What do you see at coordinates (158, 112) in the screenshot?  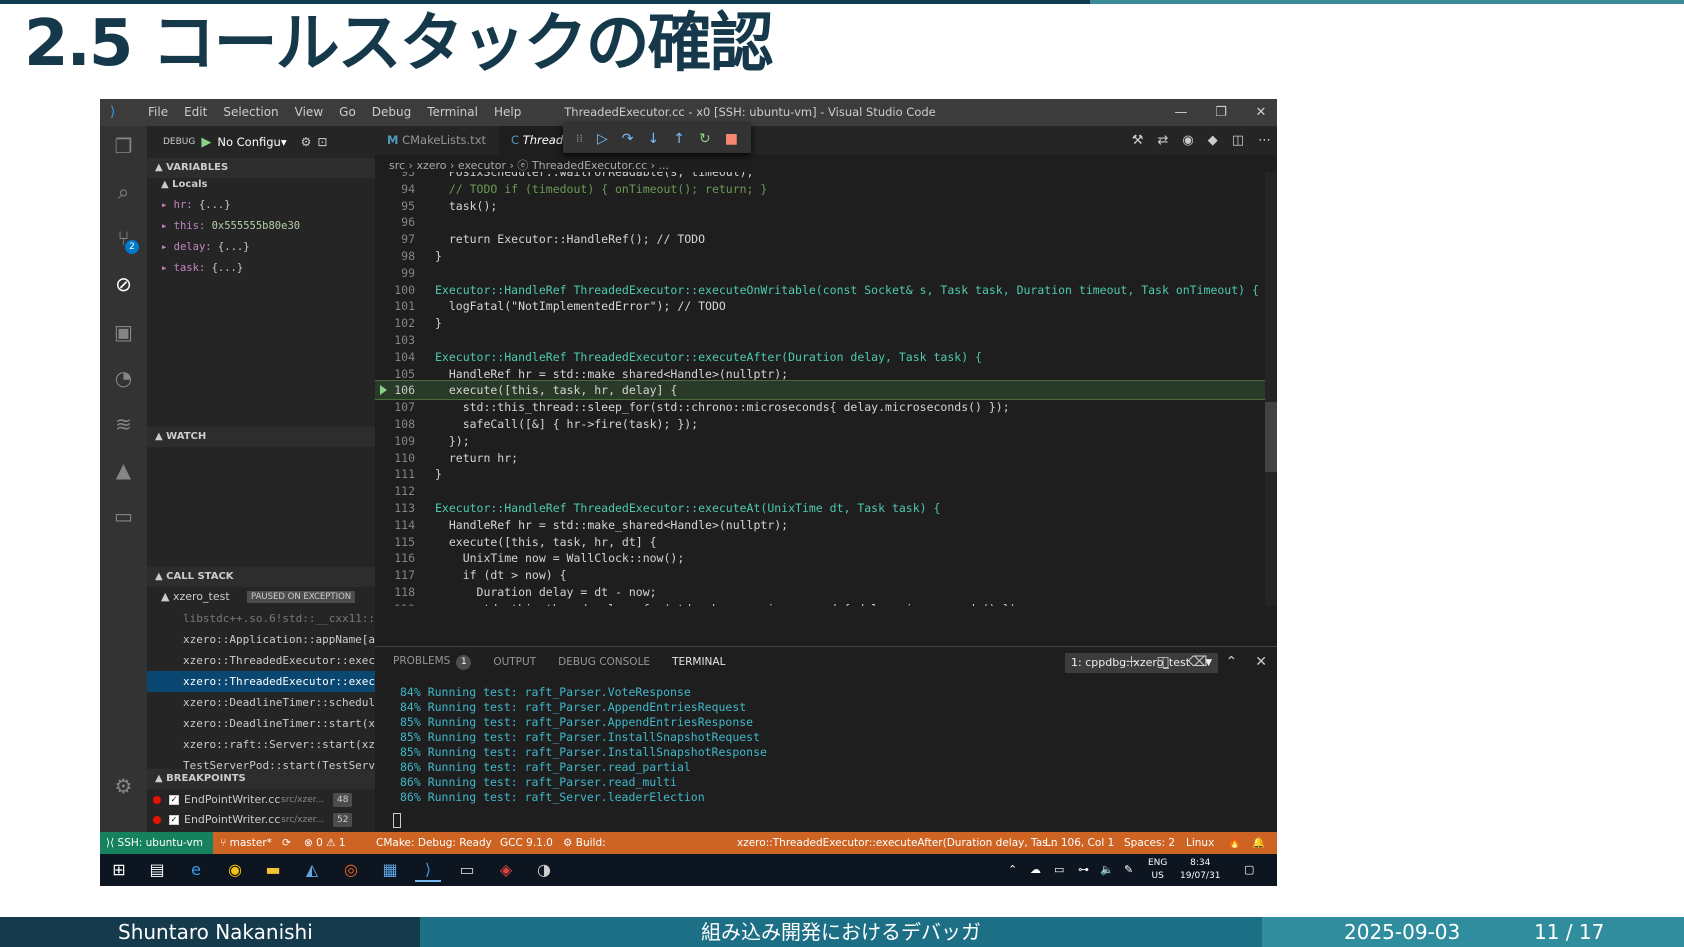 I see `menu-file: File` at bounding box center [158, 112].